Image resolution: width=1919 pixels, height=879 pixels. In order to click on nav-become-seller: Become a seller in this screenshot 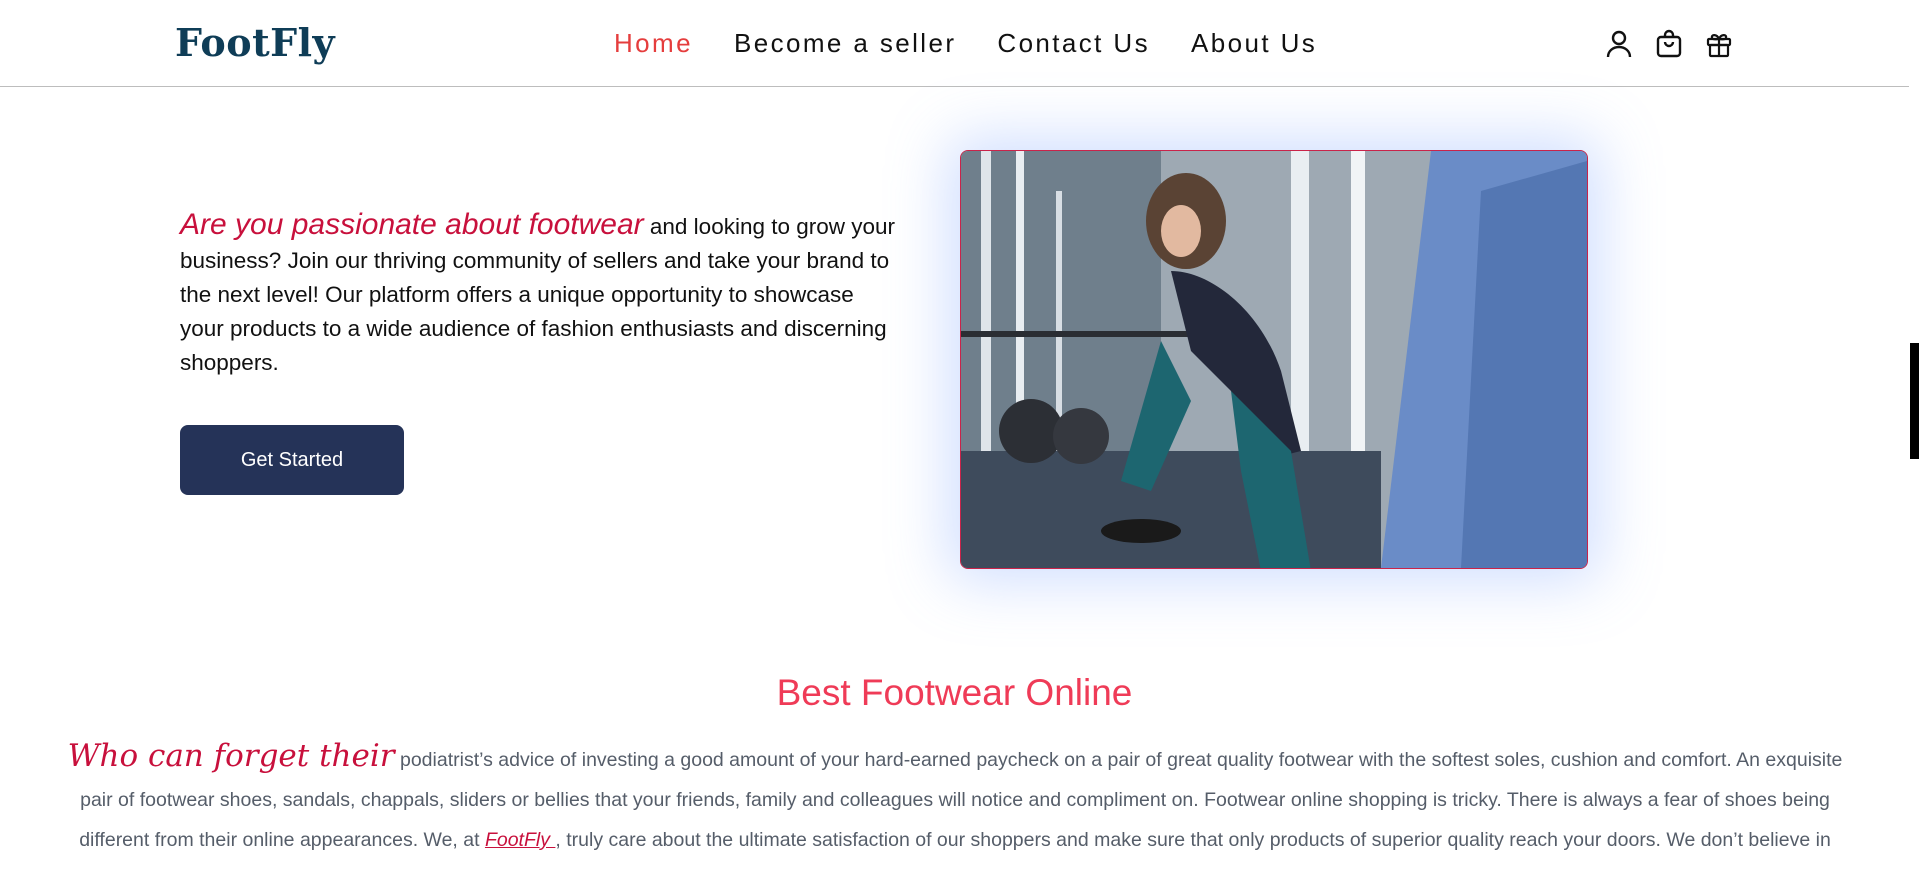, I will do `click(845, 43)`.